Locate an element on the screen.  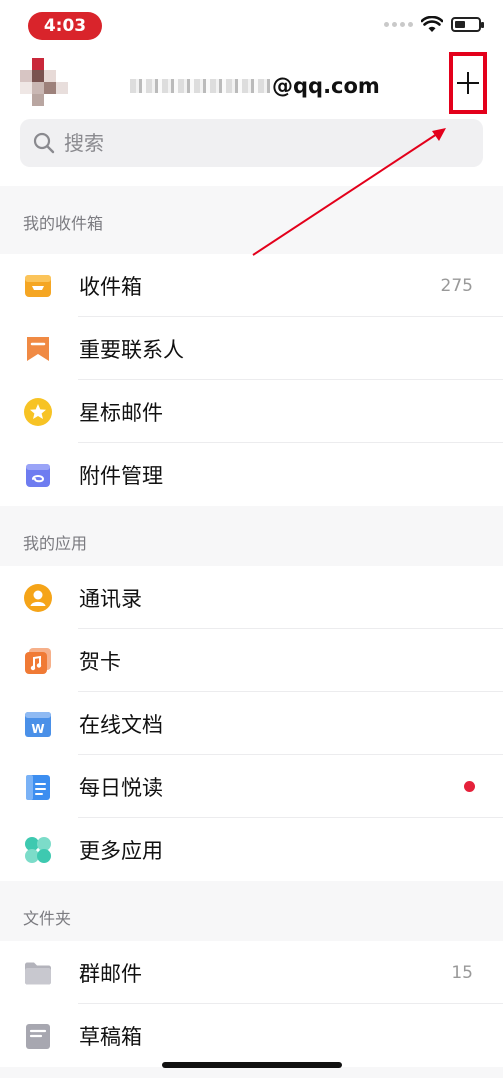
search-input is located at coordinates (254, 143).